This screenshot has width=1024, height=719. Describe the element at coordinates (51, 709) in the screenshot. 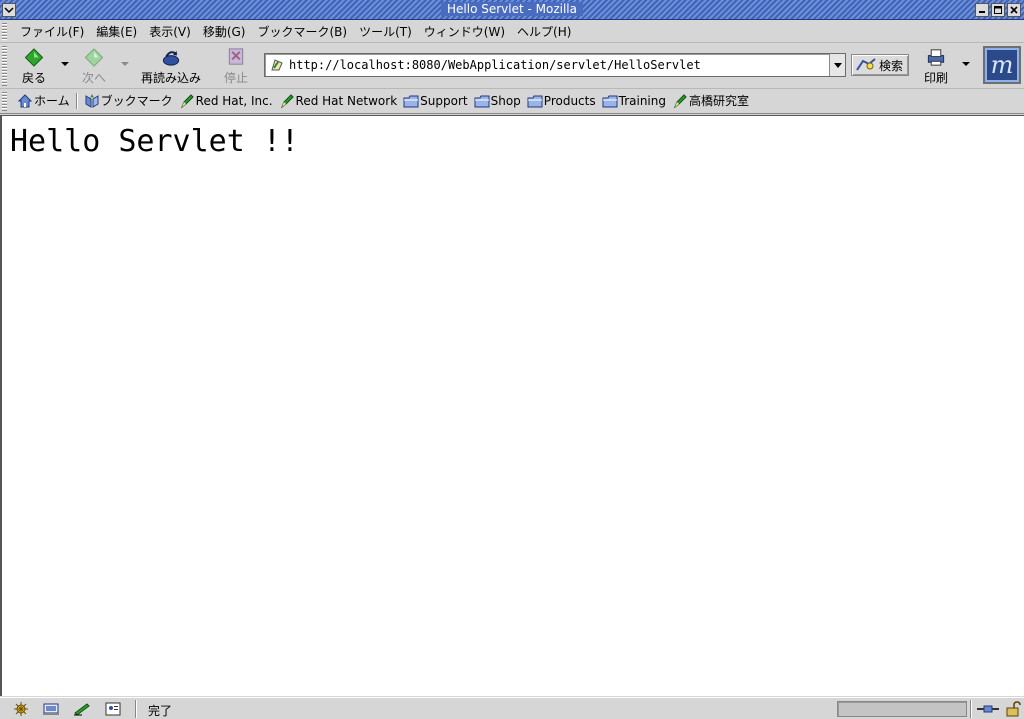

I see `mail-icon` at that location.